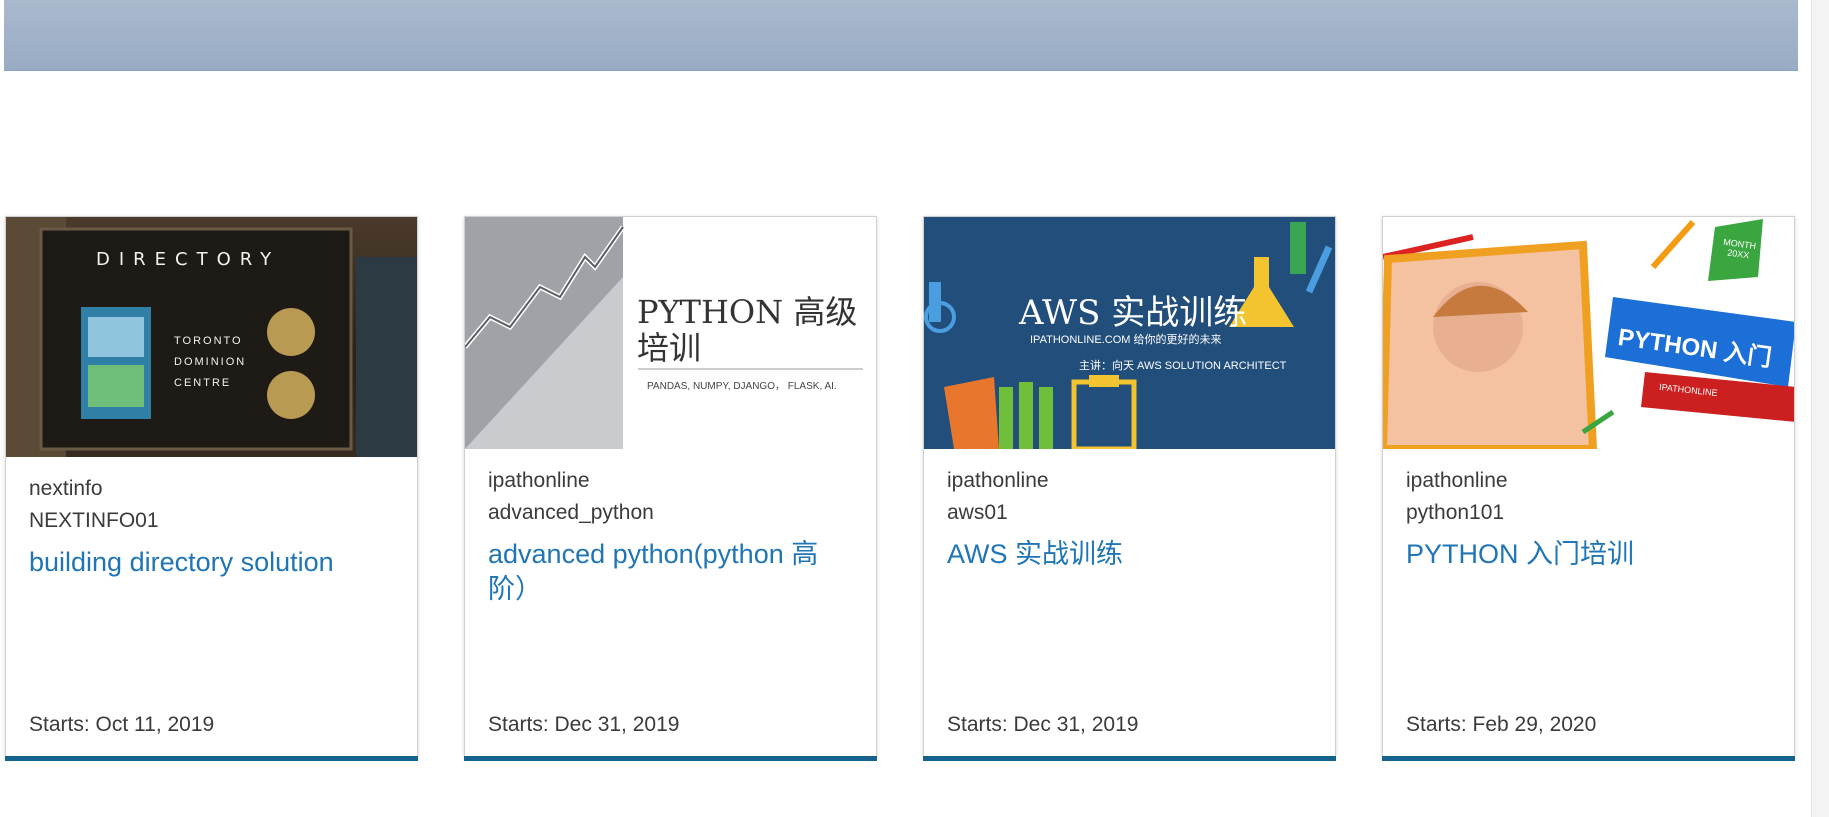  Describe the element at coordinates (188, 259) in the screenshot. I see `image-heading-directory: DIRECTORY` at that location.